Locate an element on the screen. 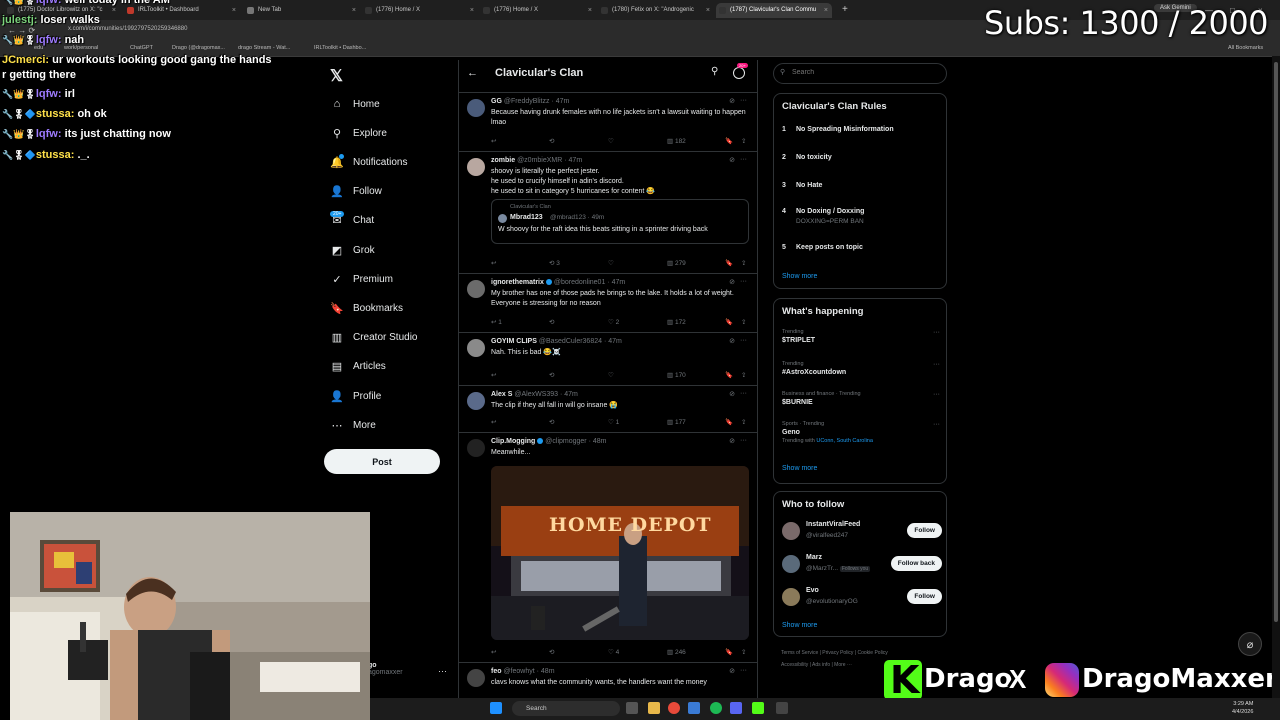 This screenshot has height=720, width=1280. browser-tab: (1776) Home / X × is located at coordinates (420, 10).